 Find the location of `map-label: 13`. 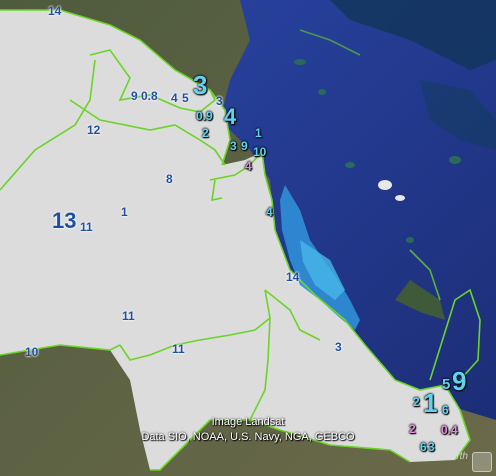

map-label: 13 is located at coordinates (64, 221).